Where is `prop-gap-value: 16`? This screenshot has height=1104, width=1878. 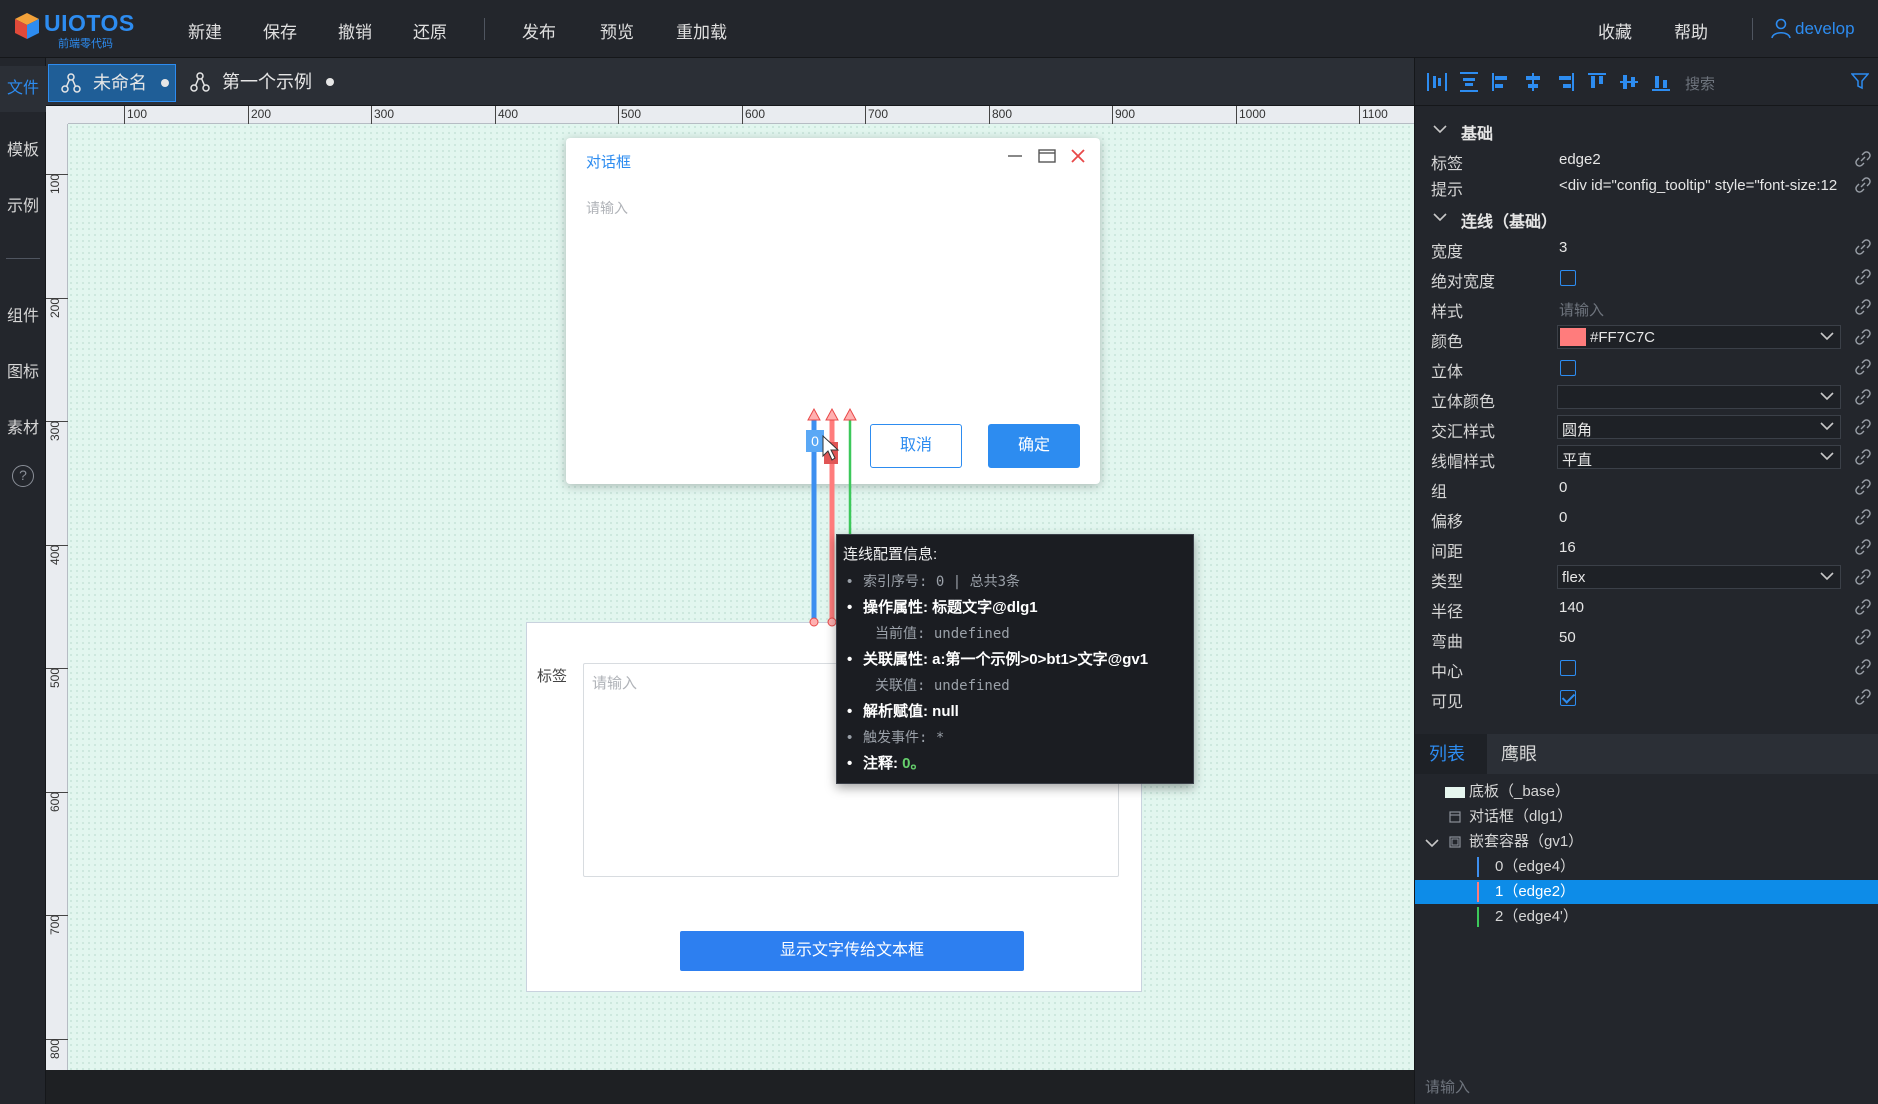 prop-gap-value: 16 is located at coordinates (1567, 547).